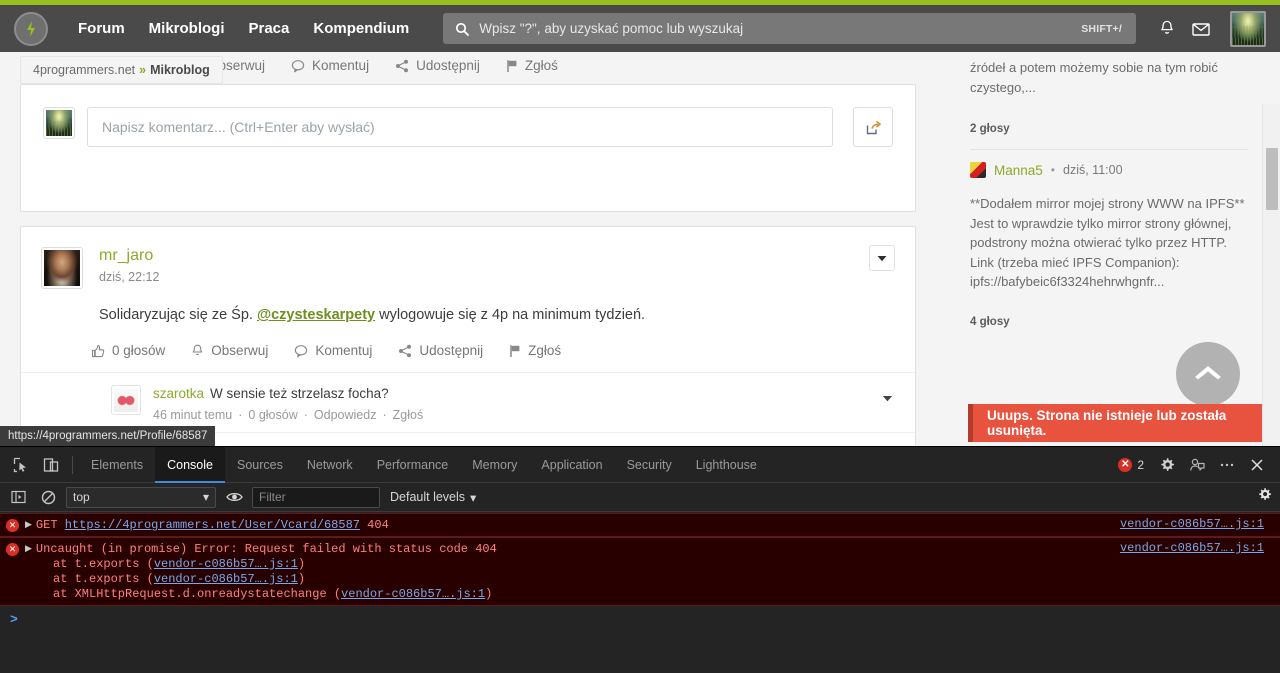  Describe the element at coordinates (440, 350) in the screenshot. I see `post-action-udostepnij: Udostępnij` at that location.